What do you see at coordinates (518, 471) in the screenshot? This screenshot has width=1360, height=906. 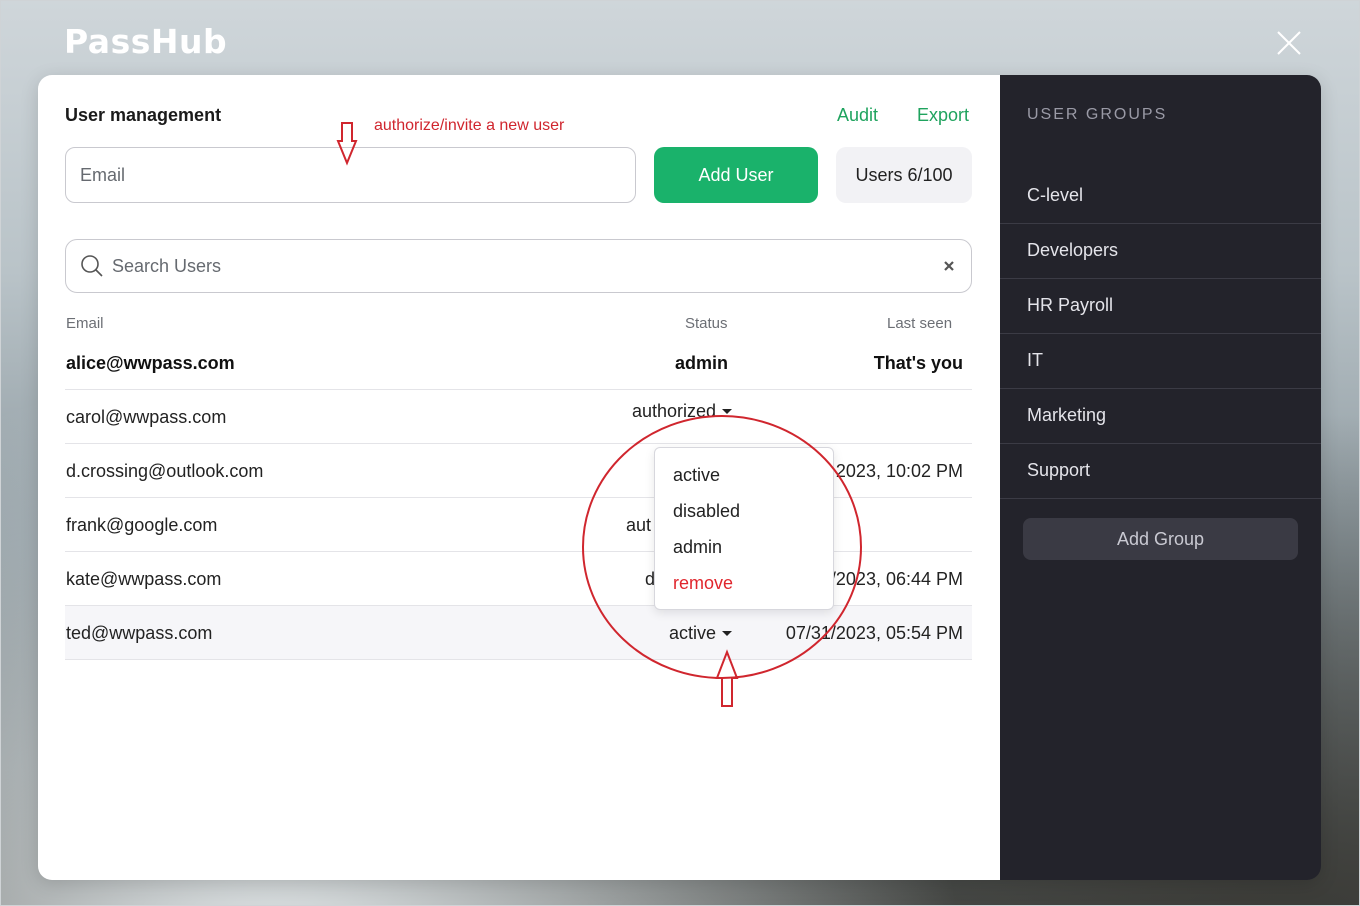 I see `table-row: d.crossing@outlook.com 2023, 10:02 PM` at bounding box center [518, 471].